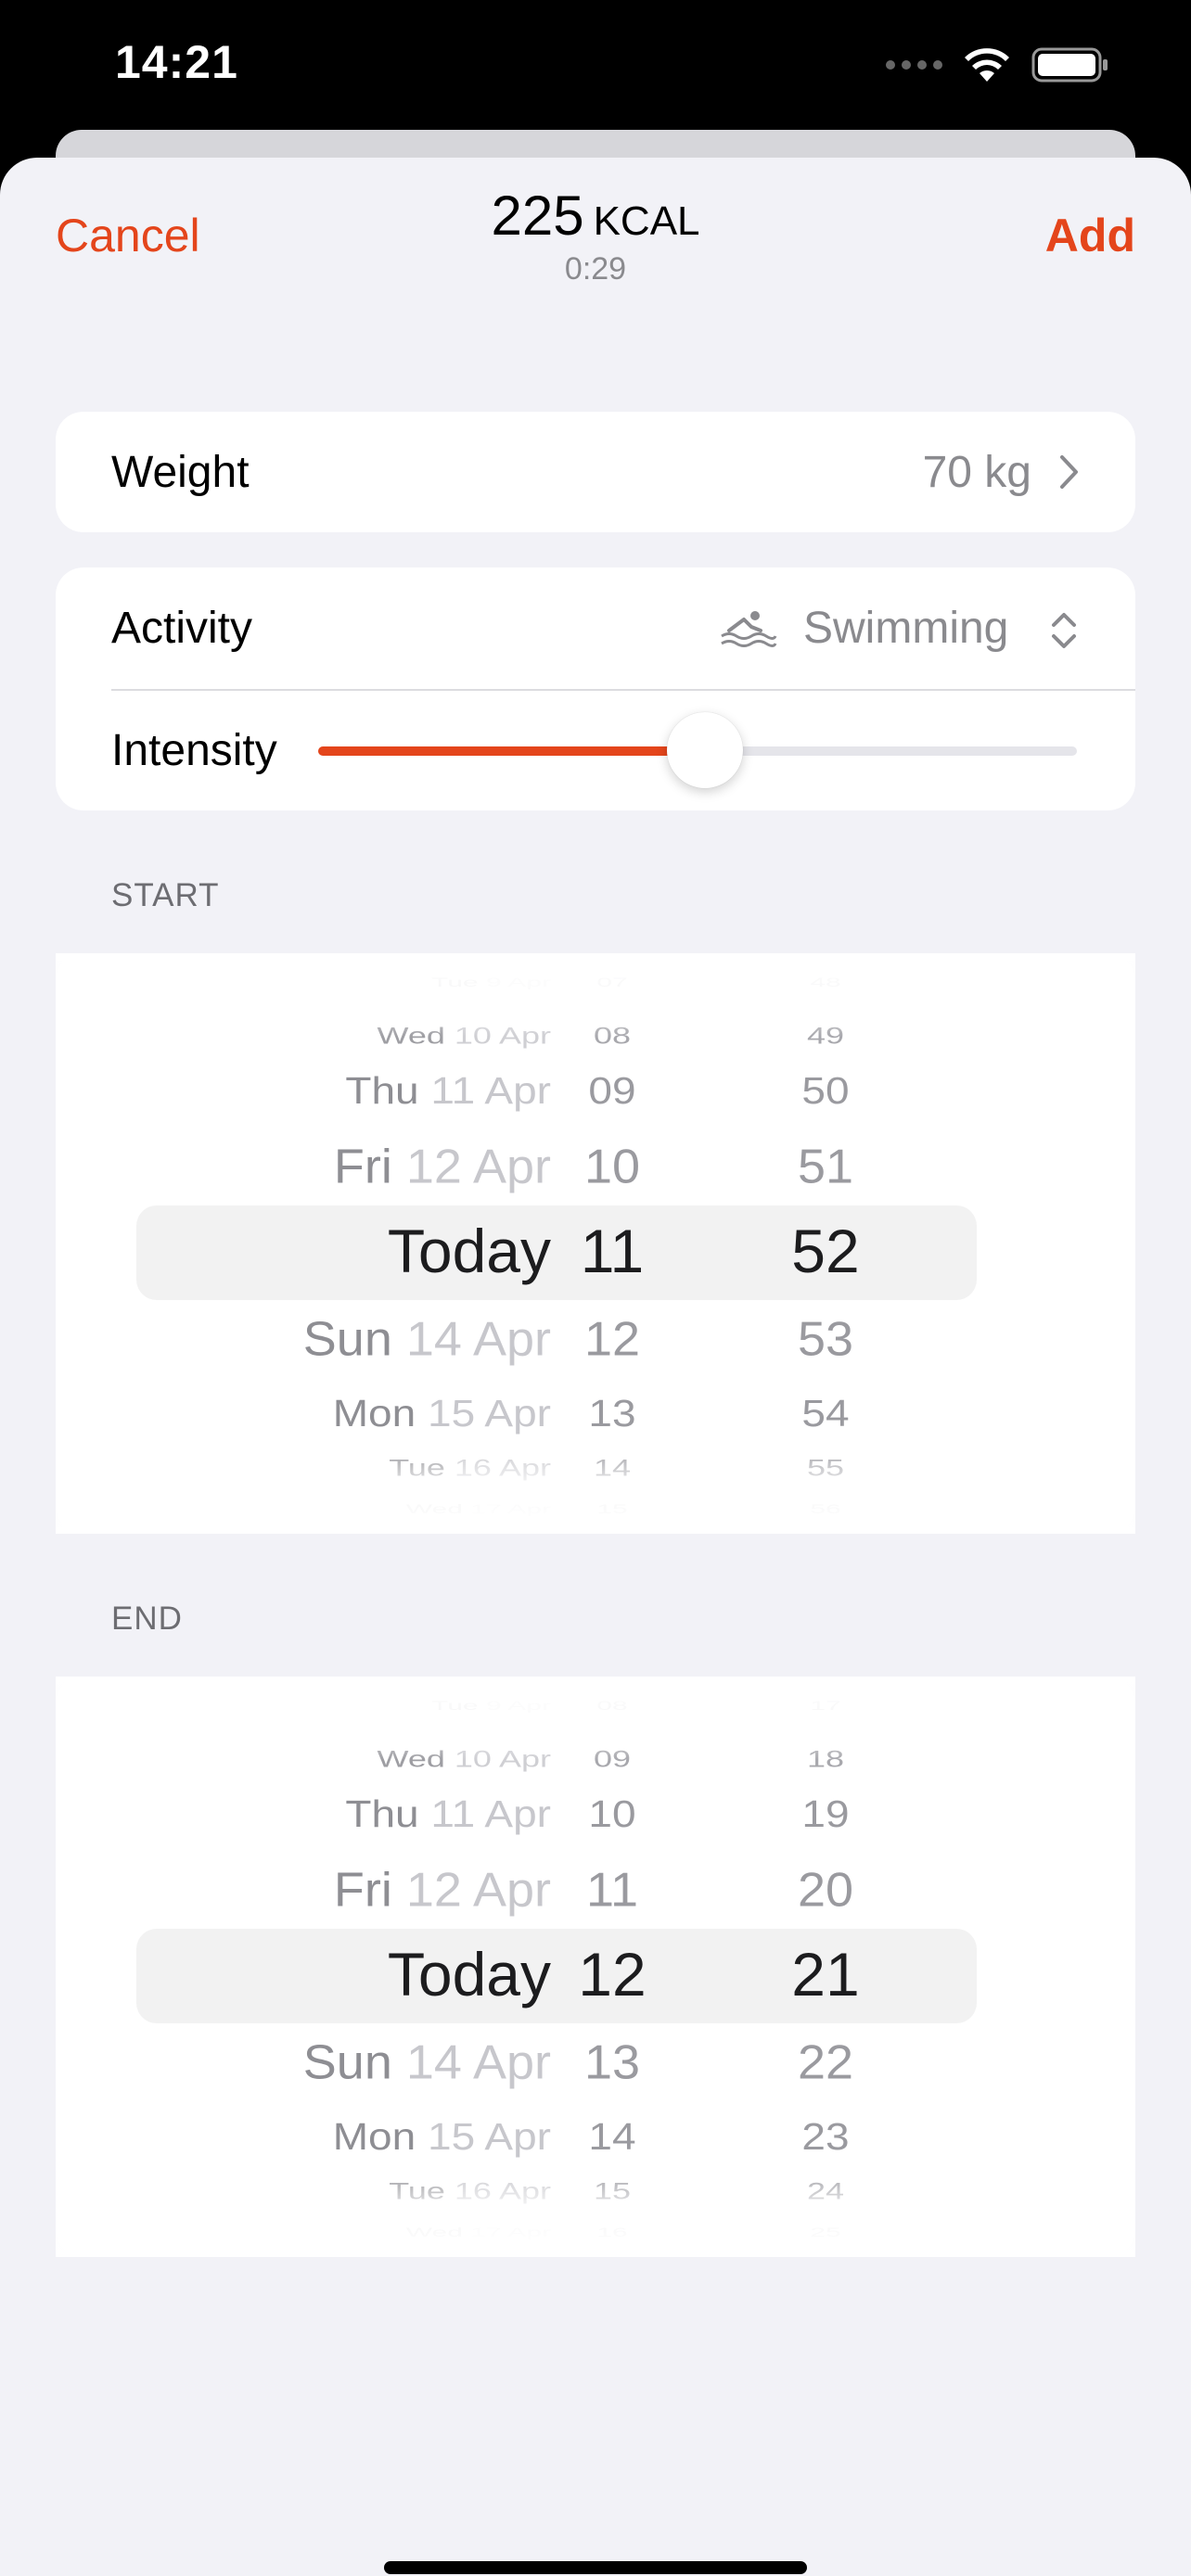 The width and height of the screenshot is (1191, 2576). I want to click on picker-minute-item: 50, so click(825, 1091).